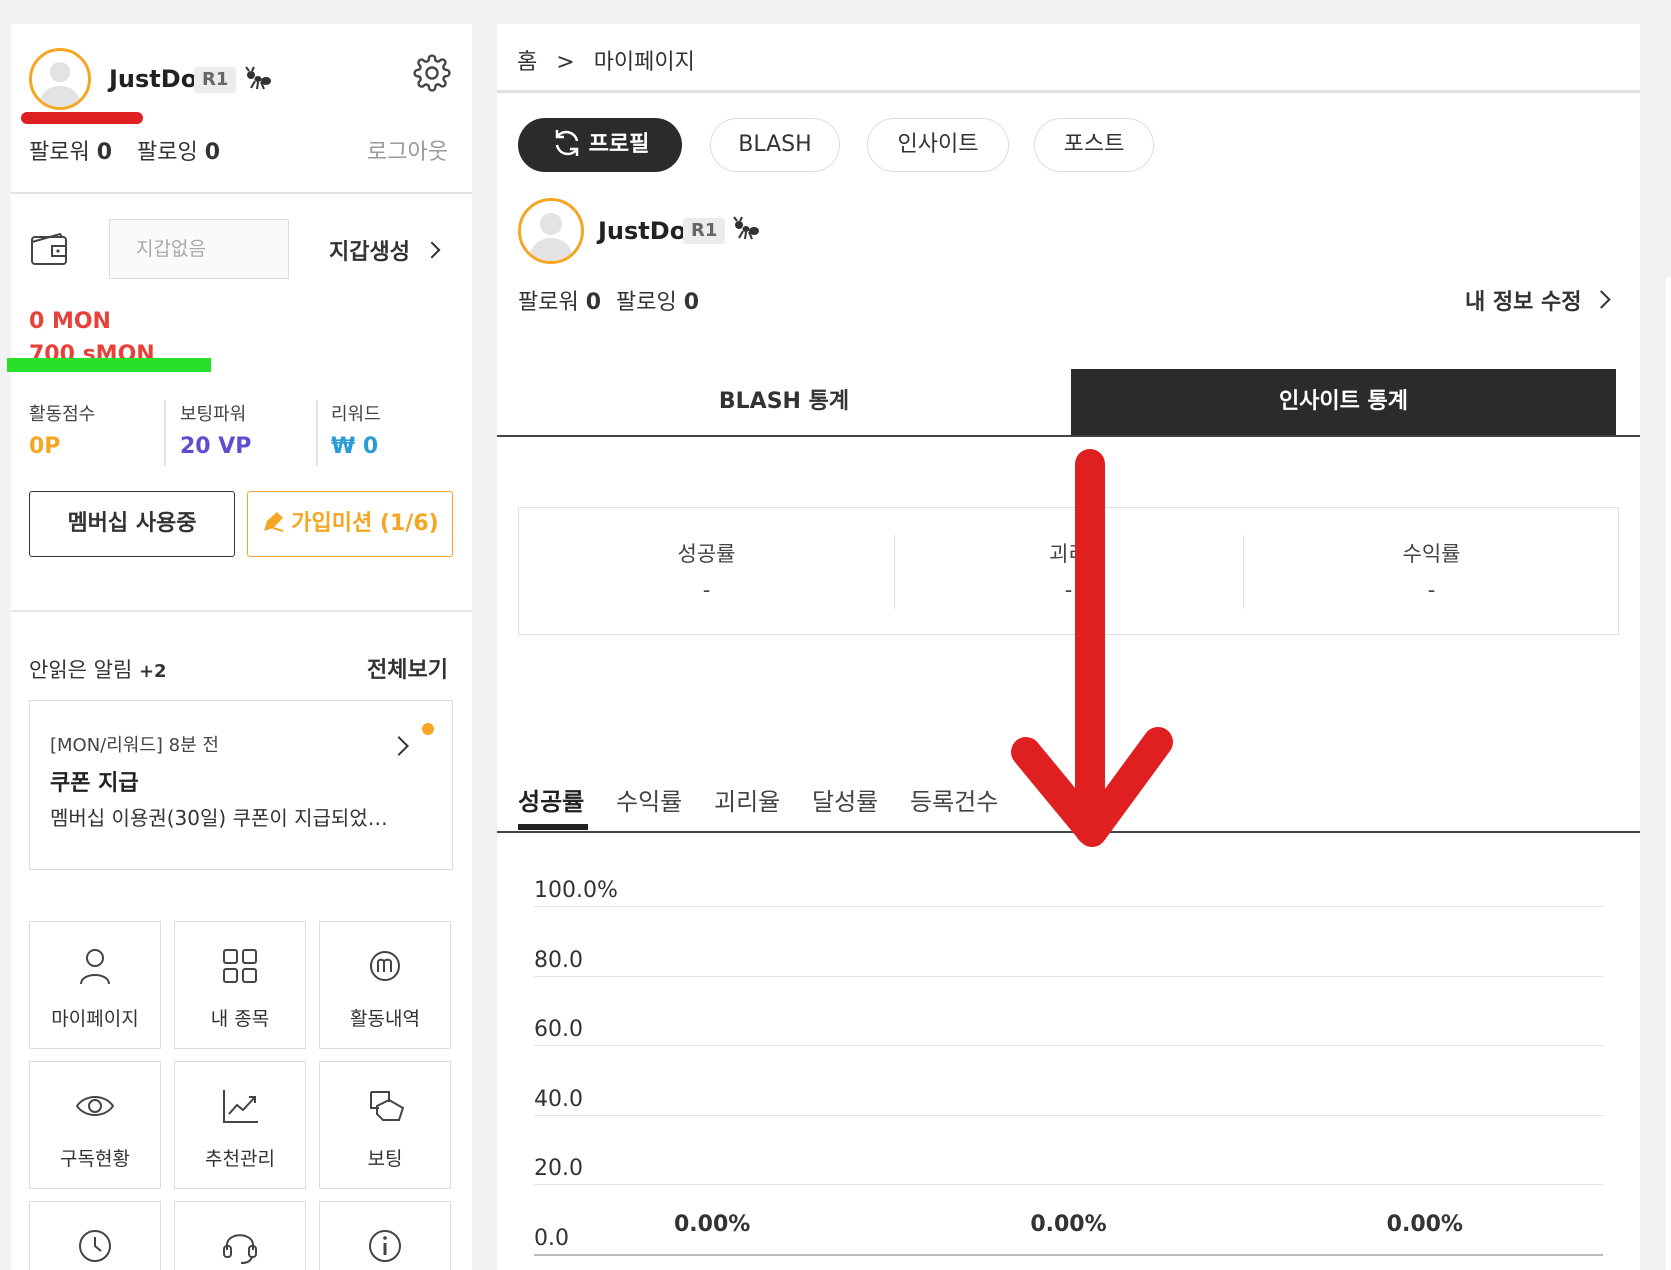 This screenshot has height=1270, width=1671. Describe the element at coordinates (551, 799) in the screenshot. I see `metric-tab-success: 성공률` at that location.